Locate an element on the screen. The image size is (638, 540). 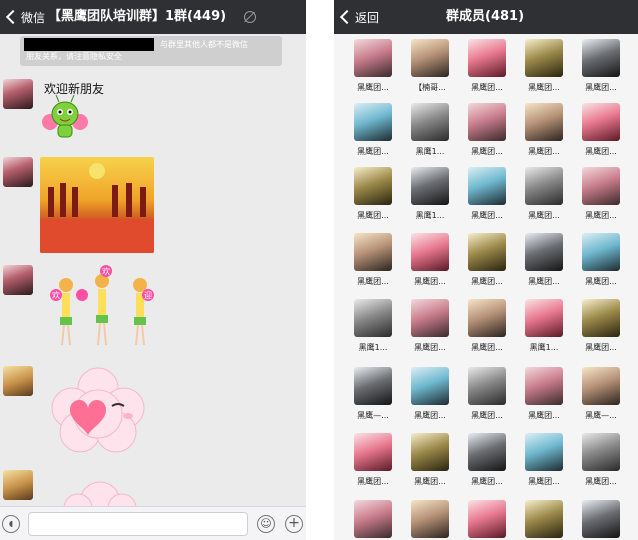
heart-cloud-sticker is located at coordinates (98, 411).